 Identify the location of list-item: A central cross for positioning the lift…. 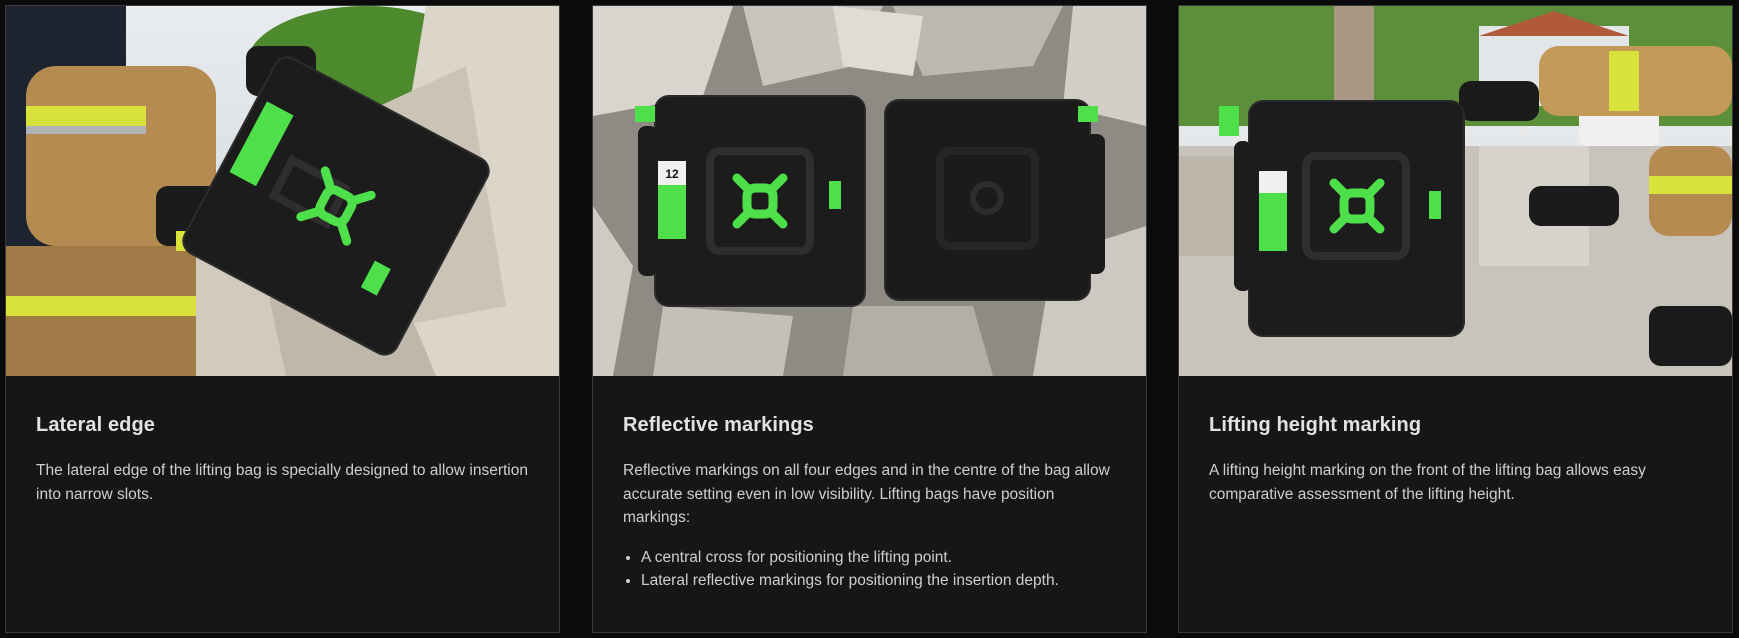
(878, 558).